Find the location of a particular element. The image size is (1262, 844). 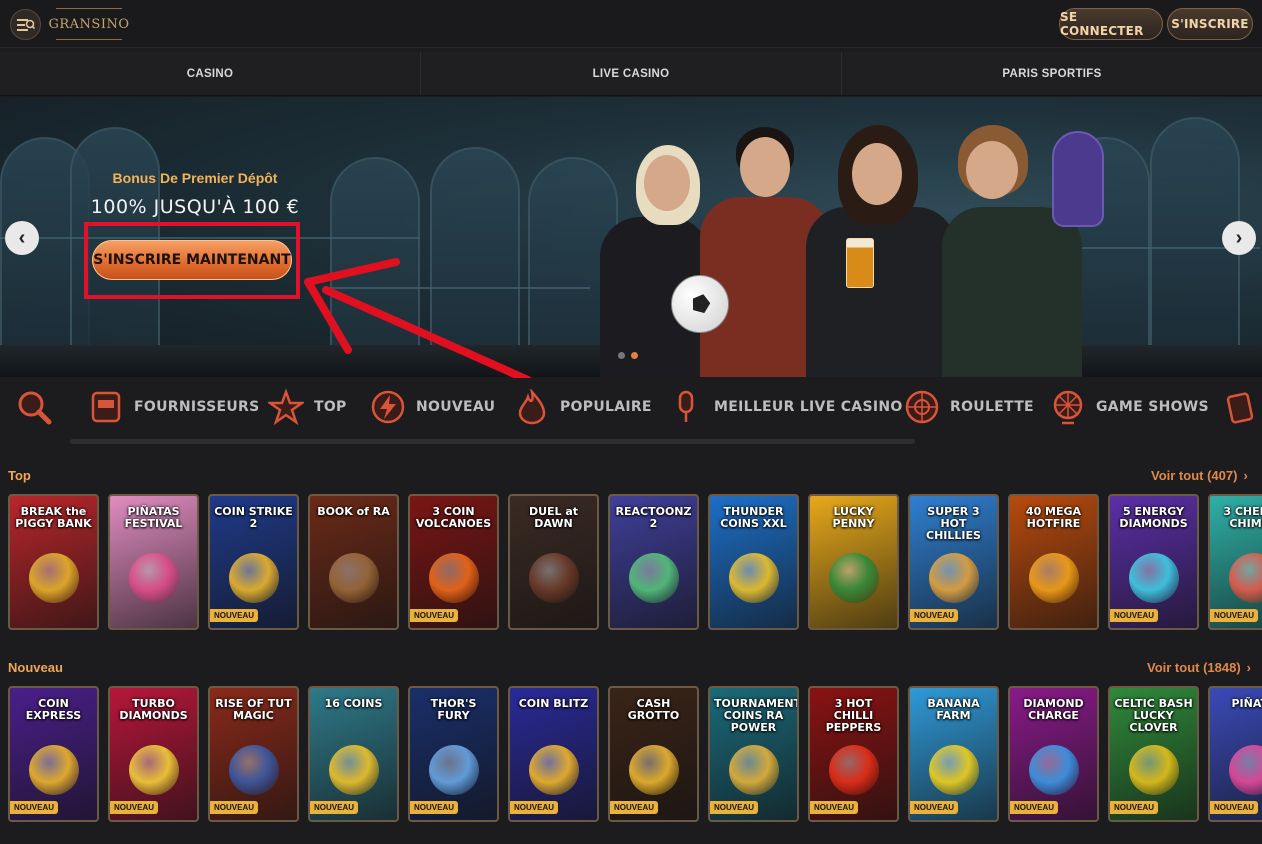

game-tile: DUEL at DAWN is located at coordinates (553, 562).